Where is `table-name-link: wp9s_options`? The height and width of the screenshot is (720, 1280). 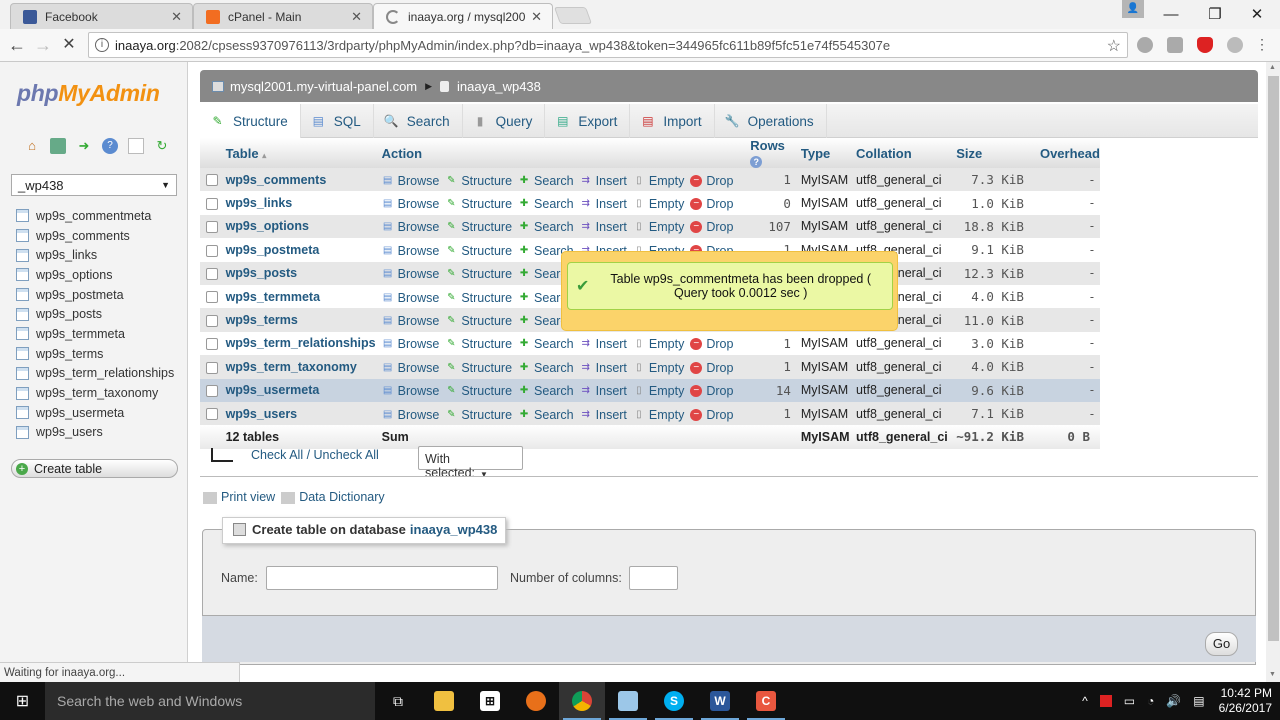 table-name-link: wp9s_options is located at coordinates (267, 226).